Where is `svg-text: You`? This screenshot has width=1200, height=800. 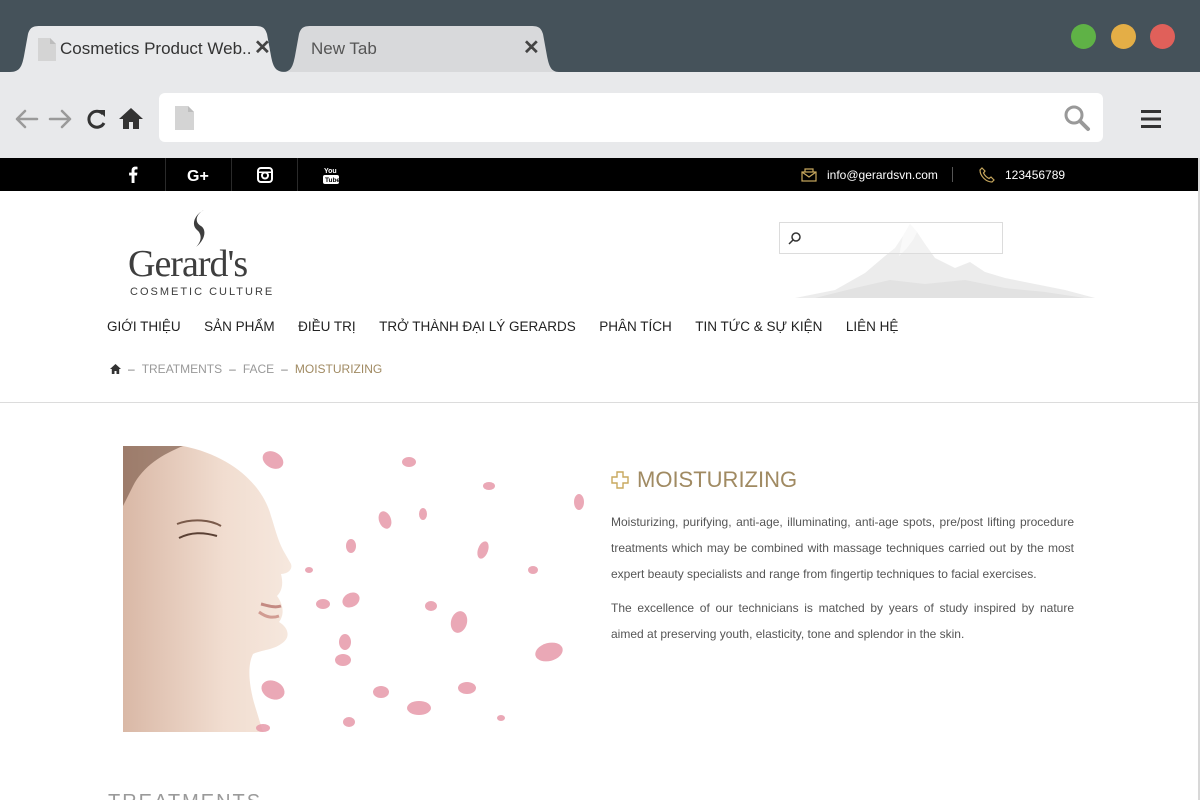 svg-text: You is located at coordinates (330, 171).